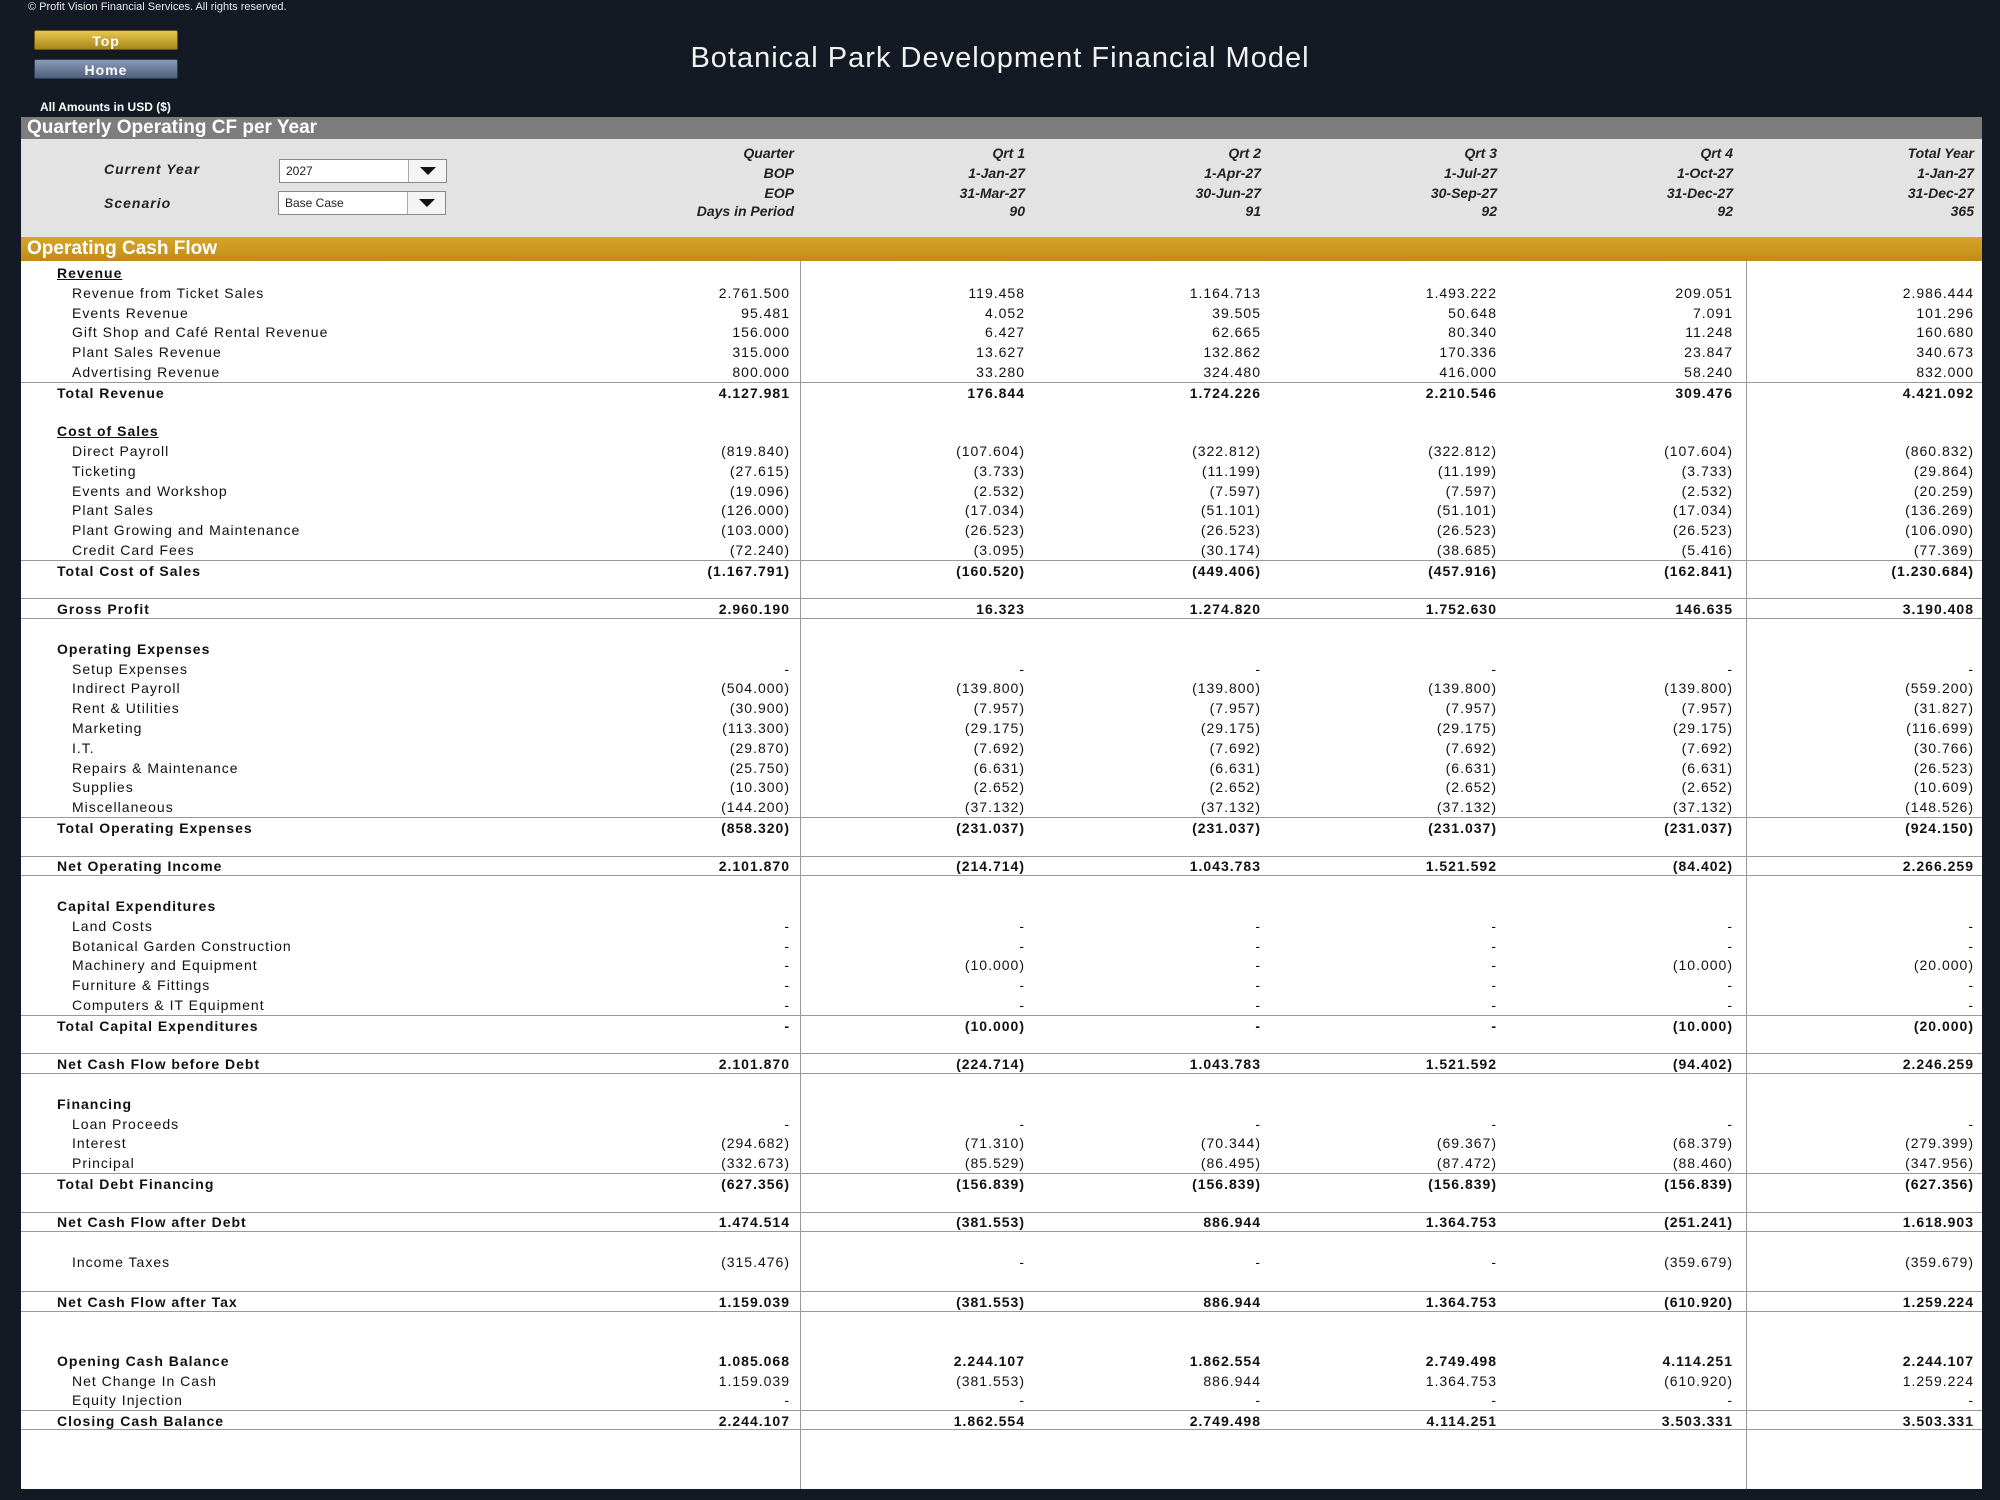 The image size is (2000, 1500). I want to click on row-value: 4.127.981, so click(754, 392).